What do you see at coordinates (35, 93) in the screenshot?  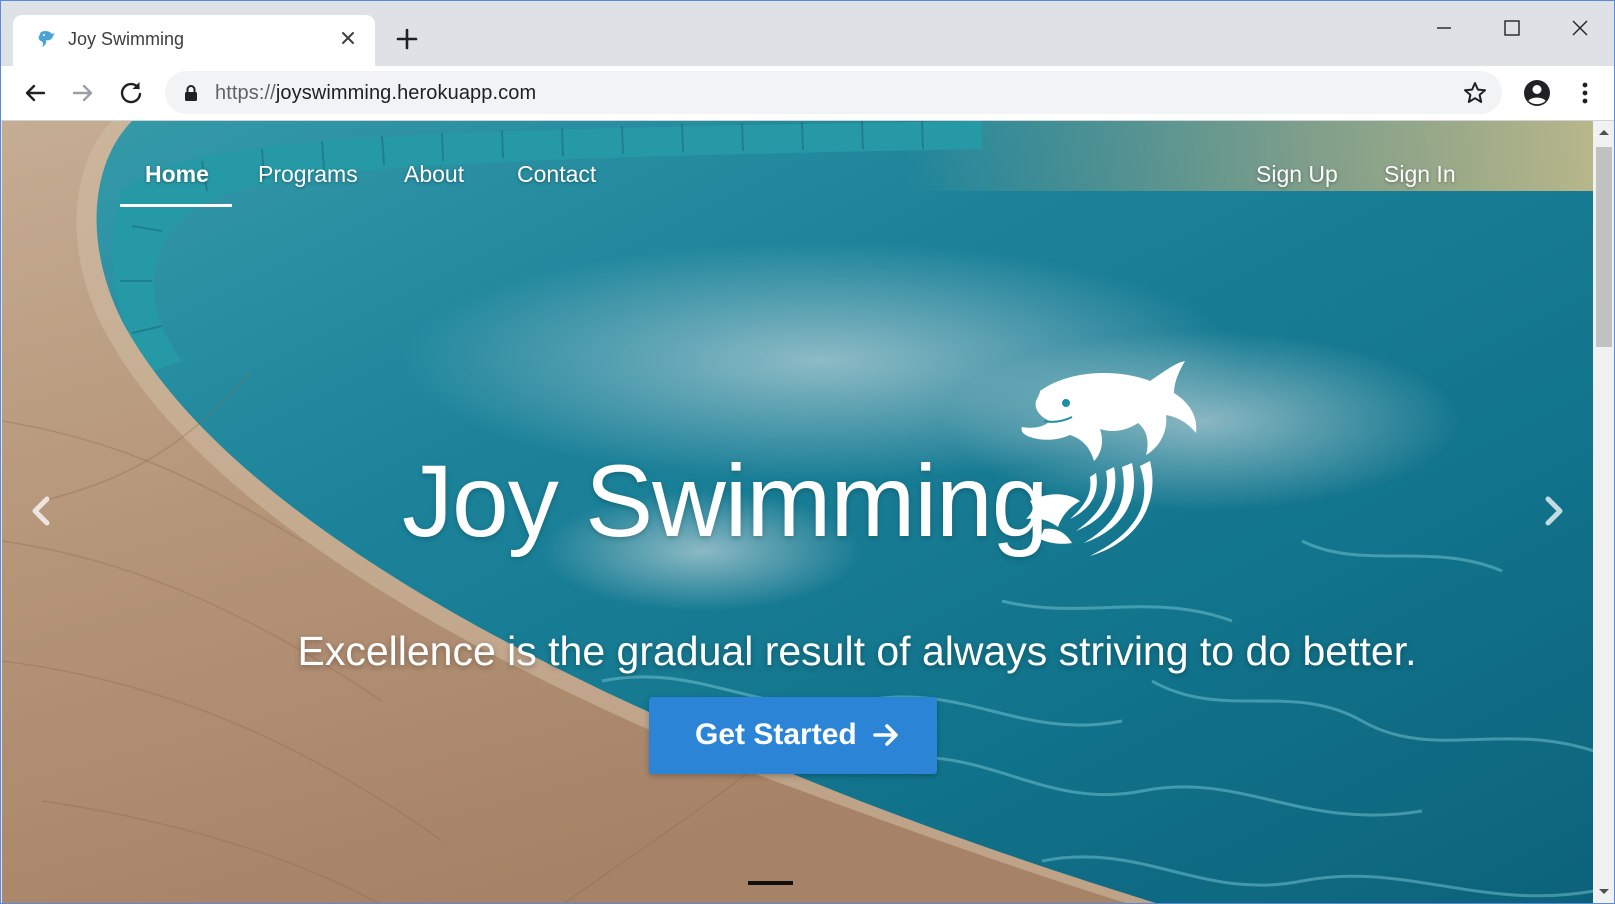 I see `back-arrow-icon` at bounding box center [35, 93].